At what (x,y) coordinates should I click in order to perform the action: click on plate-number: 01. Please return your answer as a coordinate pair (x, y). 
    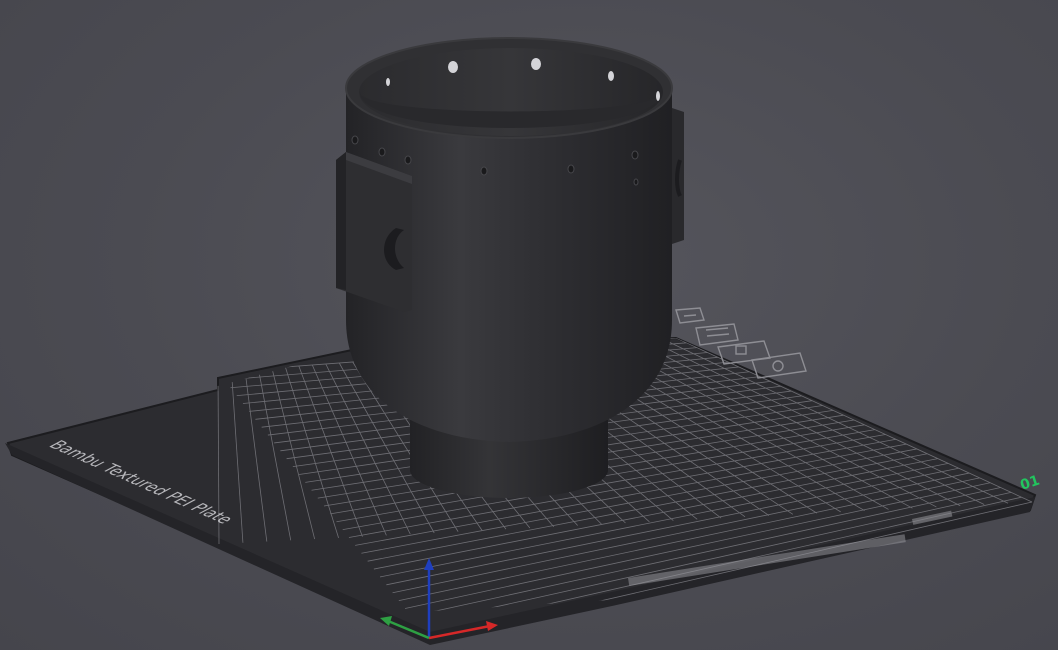
    Looking at the image, I should click on (1029, 483).